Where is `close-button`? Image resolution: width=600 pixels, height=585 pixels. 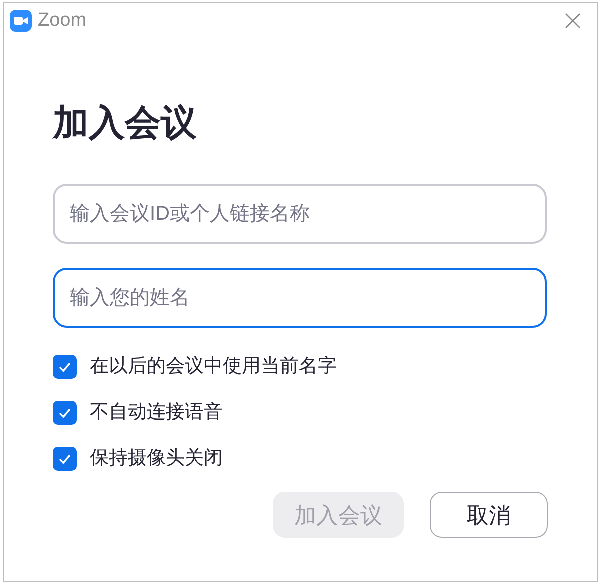 close-button is located at coordinates (573, 21).